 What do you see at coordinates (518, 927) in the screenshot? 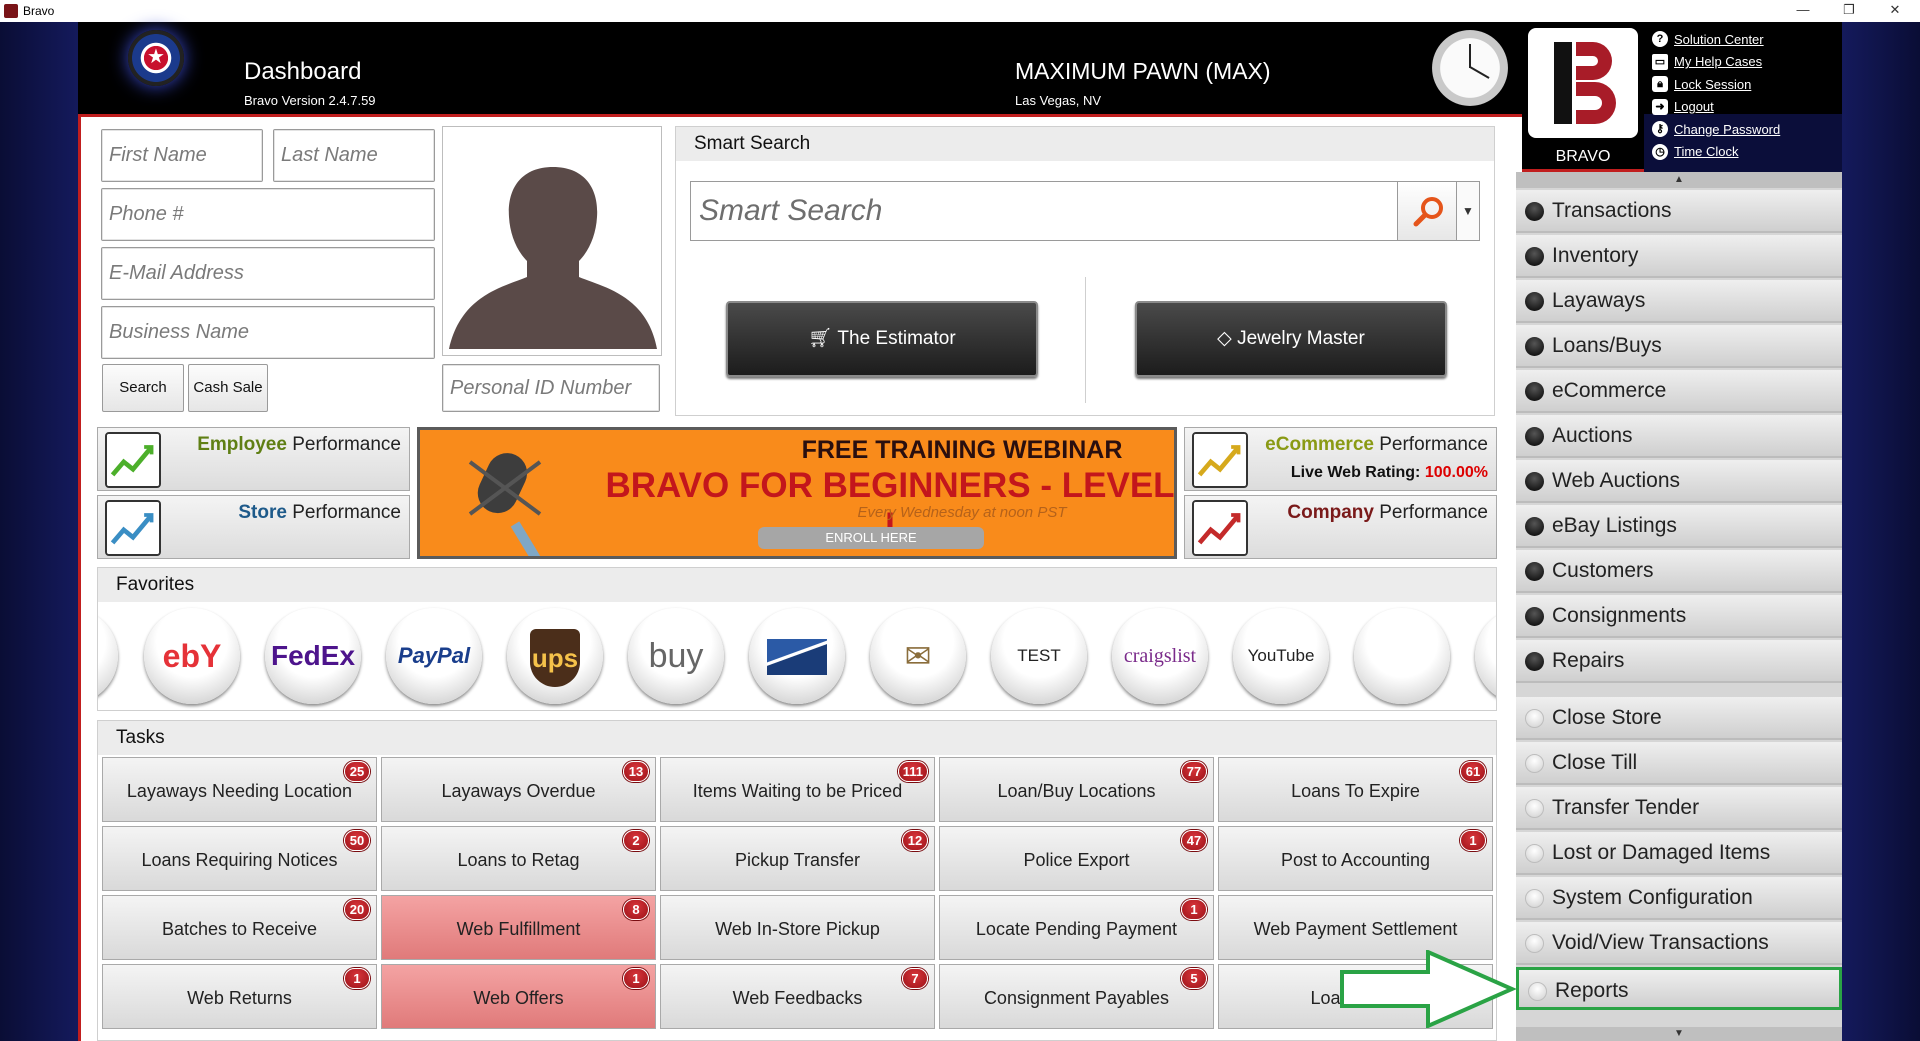
I see `task-web-fulfillment: Web Fulfillment 8` at bounding box center [518, 927].